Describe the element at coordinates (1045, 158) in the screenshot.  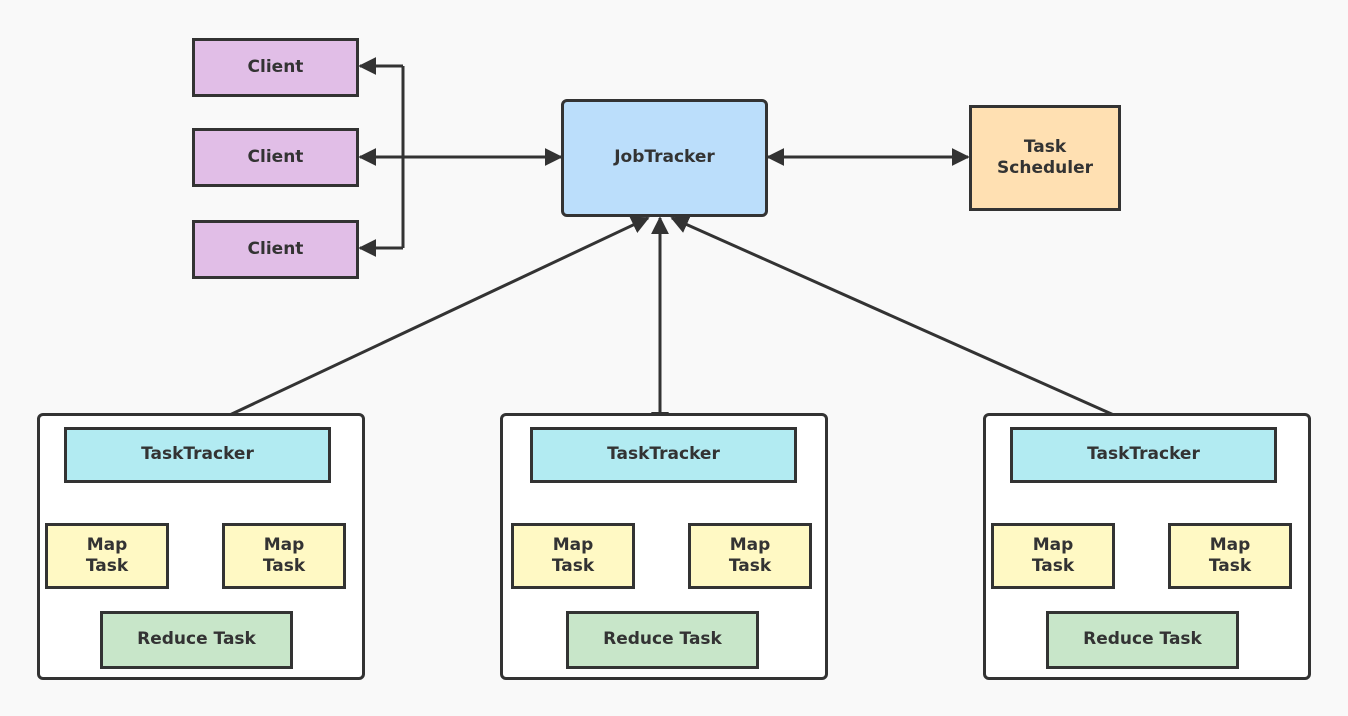
I see `task-scheduler-box: Task Scheduler` at that location.